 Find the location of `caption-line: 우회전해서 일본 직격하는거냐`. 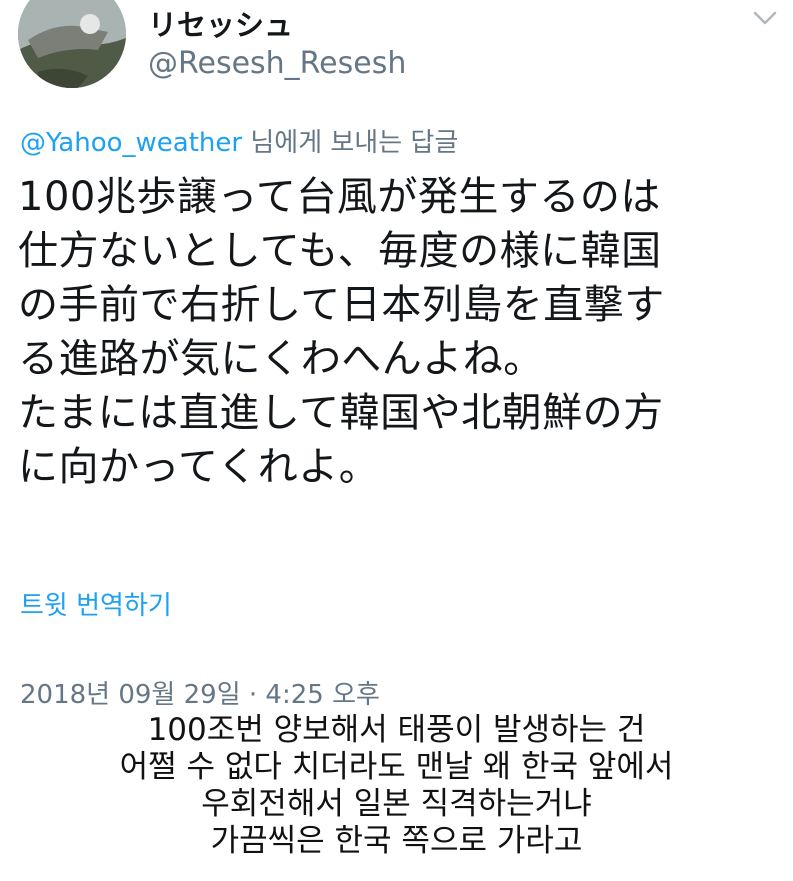

caption-line: 우회전해서 일본 직격하는거냐 is located at coordinates (396, 804).